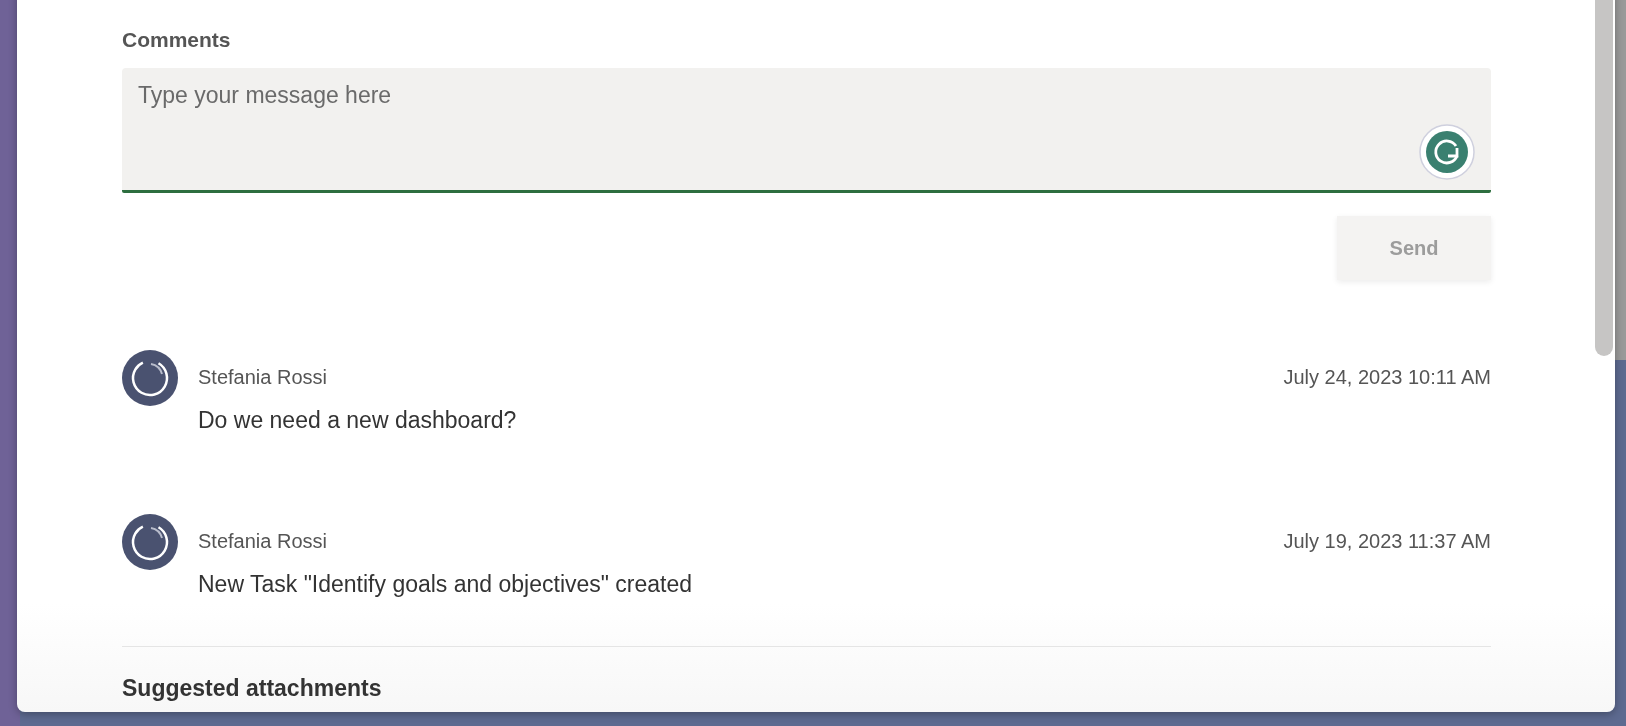 The width and height of the screenshot is (1626, 726). What do you see at coordinates (358, 420) in the screenshot?
I see `comment-text: Do we need a new dashboard?` at bounding box center [358, 420].